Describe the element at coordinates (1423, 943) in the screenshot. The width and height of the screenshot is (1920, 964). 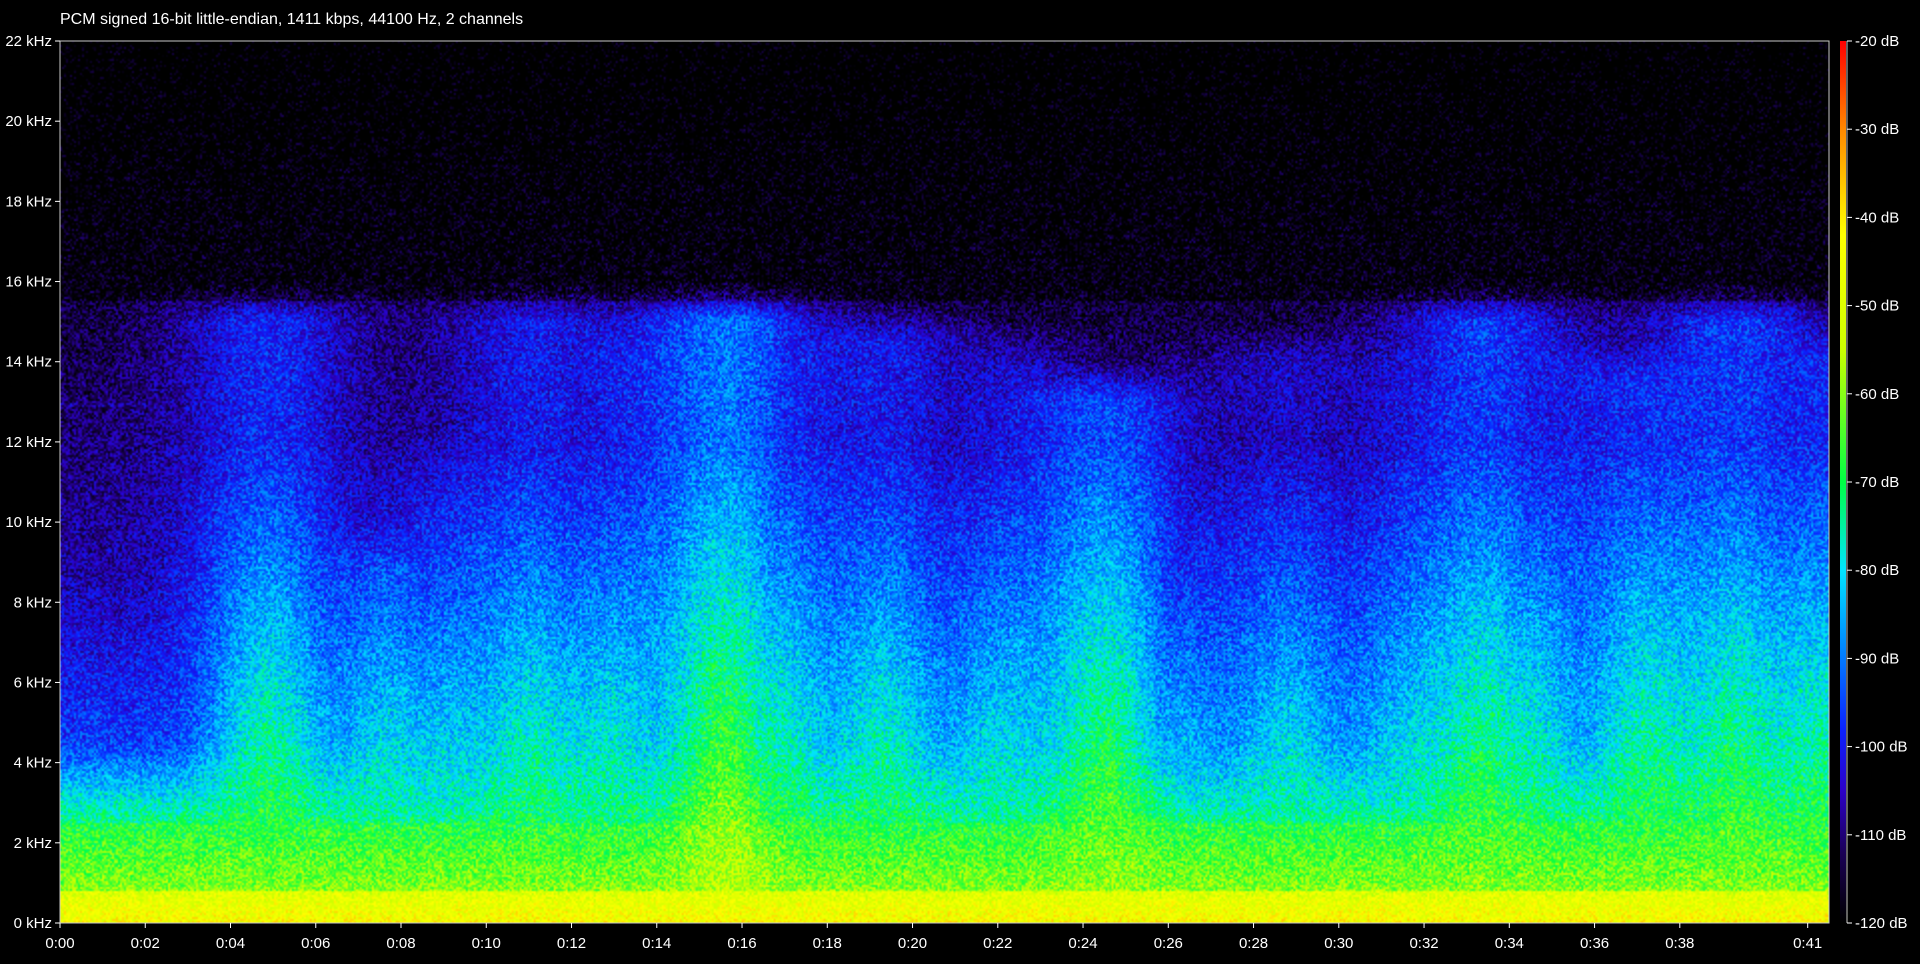
I see `x-tick-label: 0:32` at that location.